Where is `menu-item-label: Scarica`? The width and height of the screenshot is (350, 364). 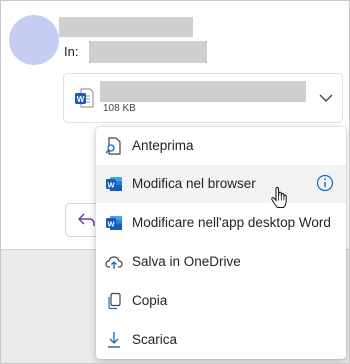
menu-item-label: Scarica is located at coordinates (155, 339).